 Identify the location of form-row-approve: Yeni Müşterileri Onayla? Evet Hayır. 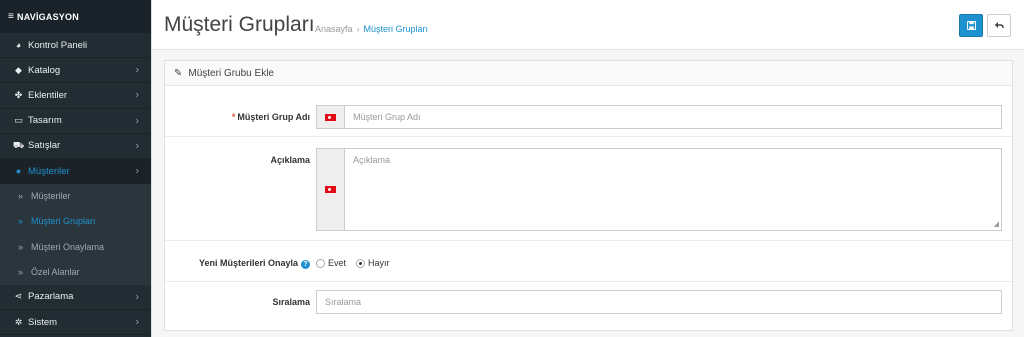
(588, 261).